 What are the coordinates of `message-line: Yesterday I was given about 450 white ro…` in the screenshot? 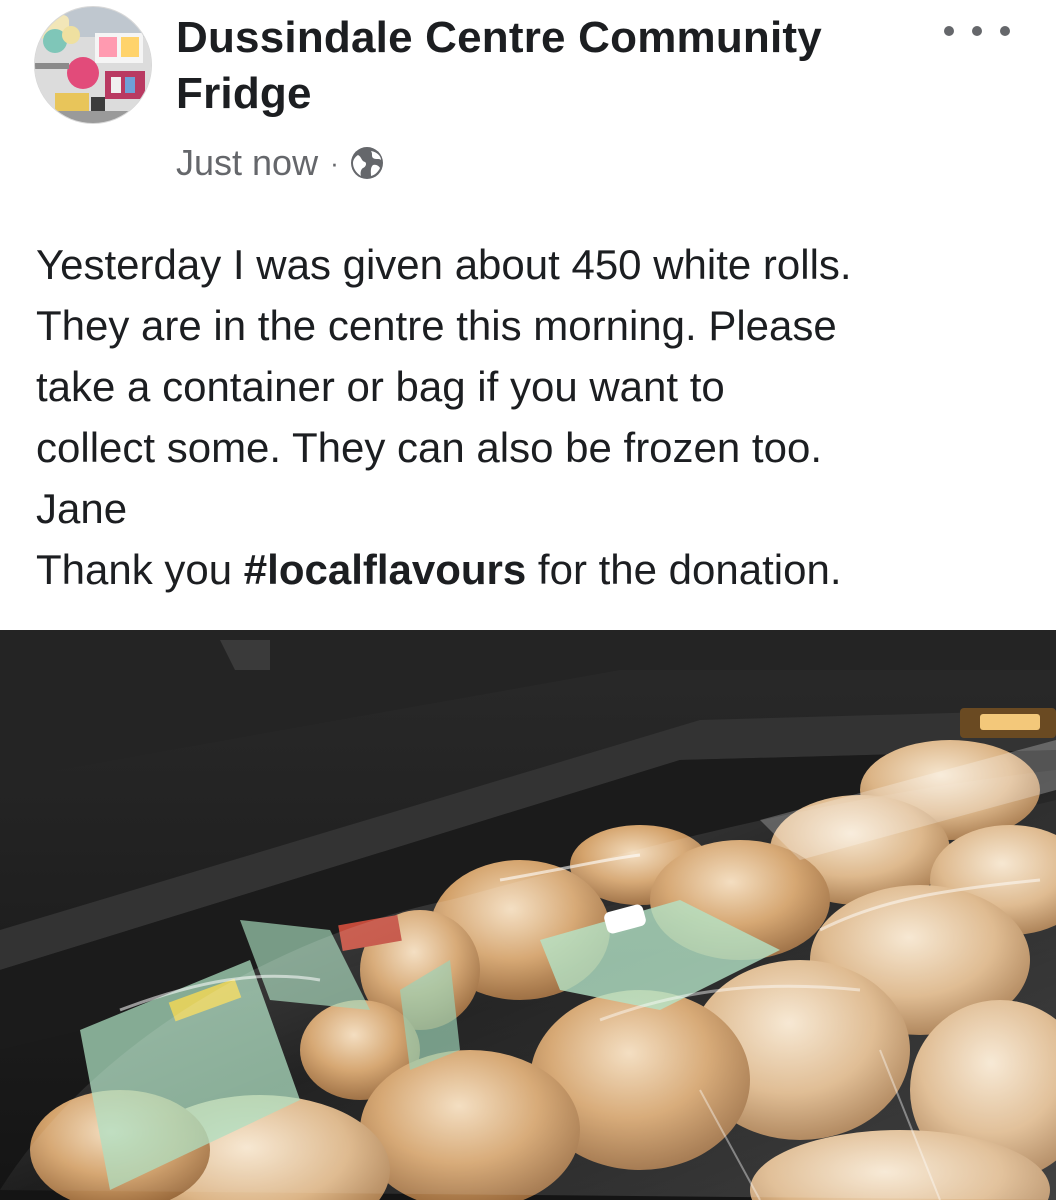 It's located at (444, 264).